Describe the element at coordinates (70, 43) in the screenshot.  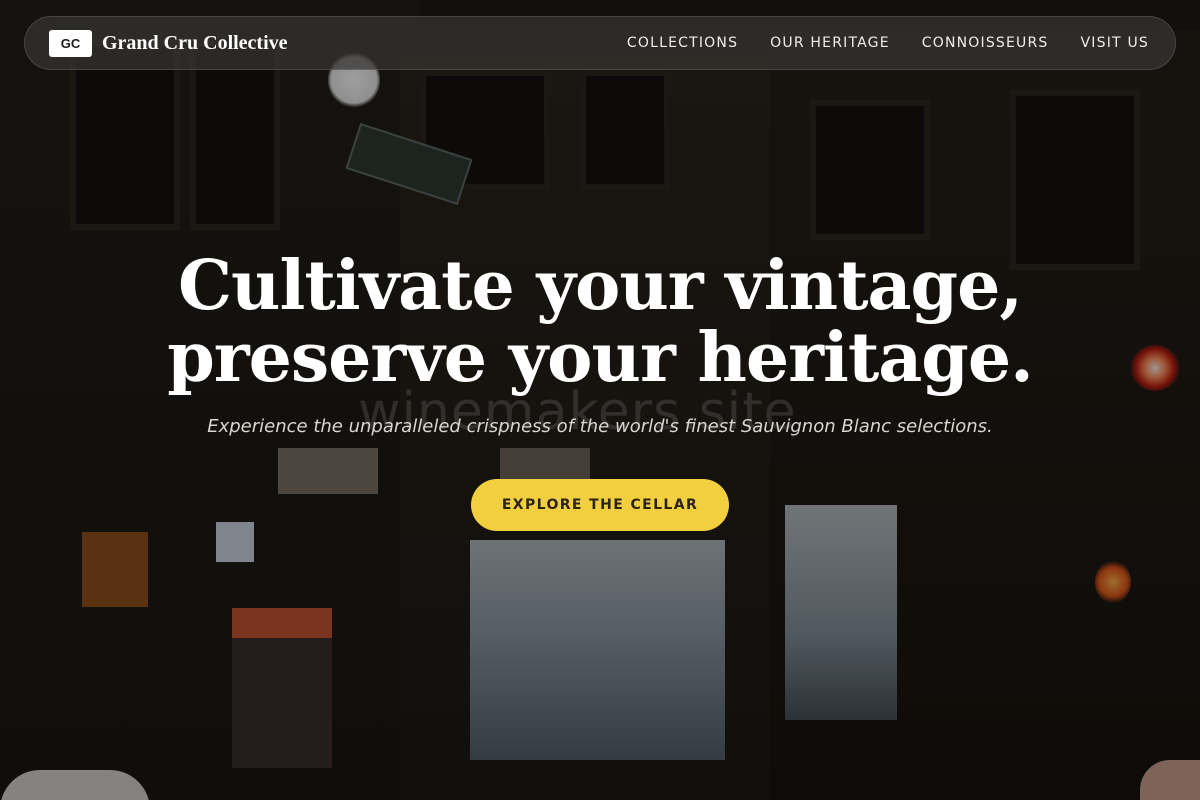
I see `logo-mark: GC` at that location.